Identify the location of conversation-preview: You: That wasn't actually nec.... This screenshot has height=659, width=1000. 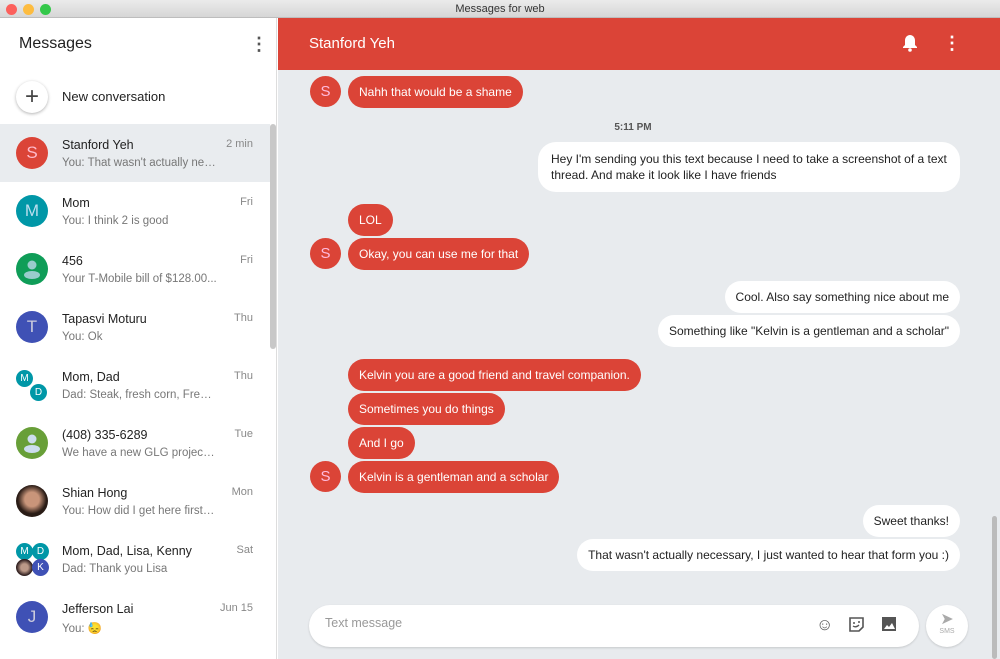
(139, 163).